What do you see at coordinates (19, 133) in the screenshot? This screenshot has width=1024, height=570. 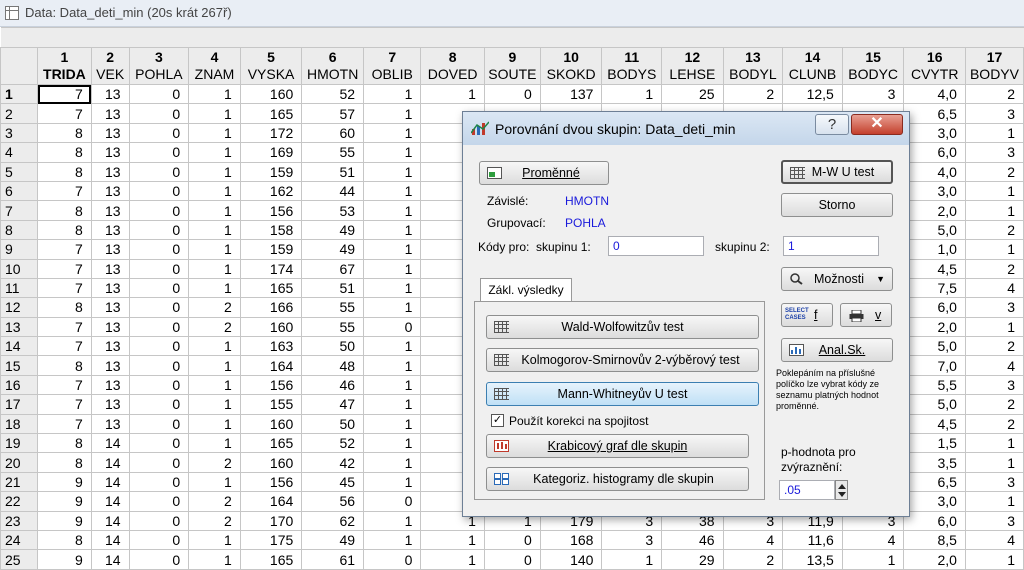 I see `row-header: 3` at bounding box center [19, 133].